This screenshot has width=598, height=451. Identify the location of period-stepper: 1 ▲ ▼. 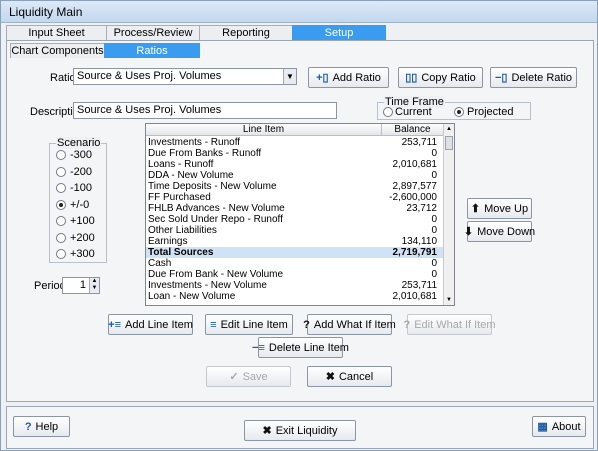
(81, 285).